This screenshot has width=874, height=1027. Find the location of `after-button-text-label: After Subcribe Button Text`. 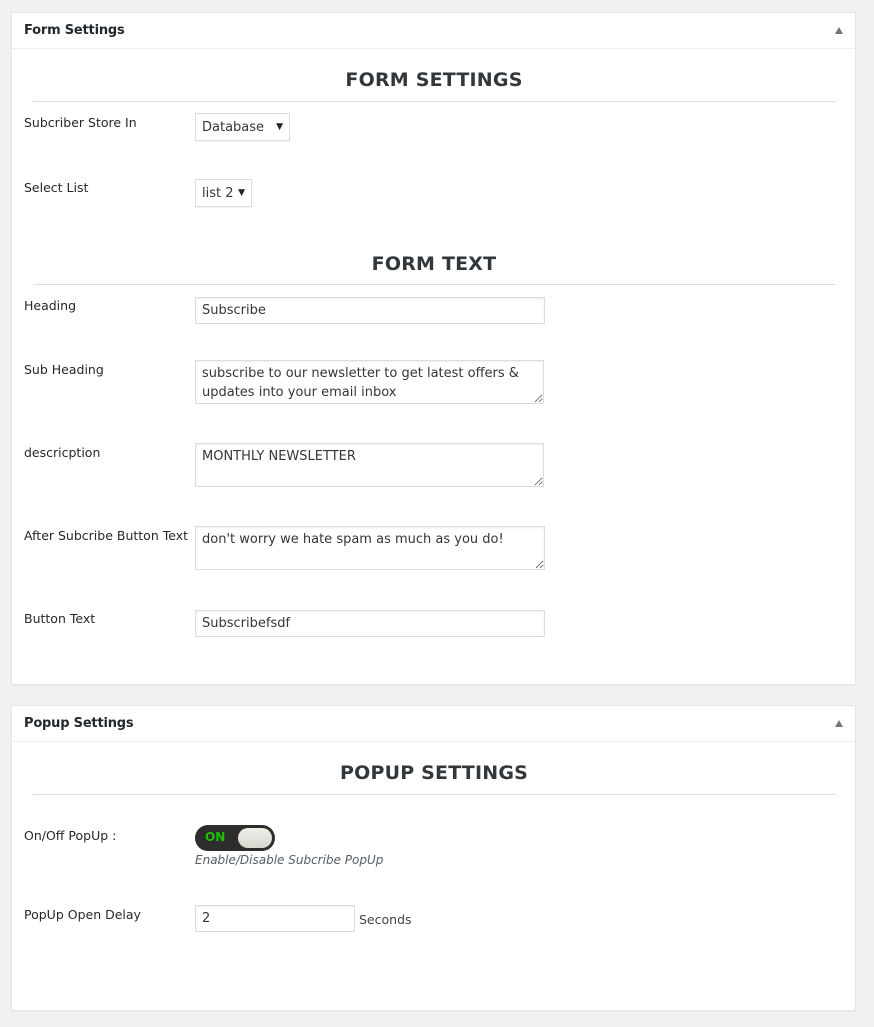

after-button-text-label: After Subcribe Button Text is located at coordinates (106, 535).